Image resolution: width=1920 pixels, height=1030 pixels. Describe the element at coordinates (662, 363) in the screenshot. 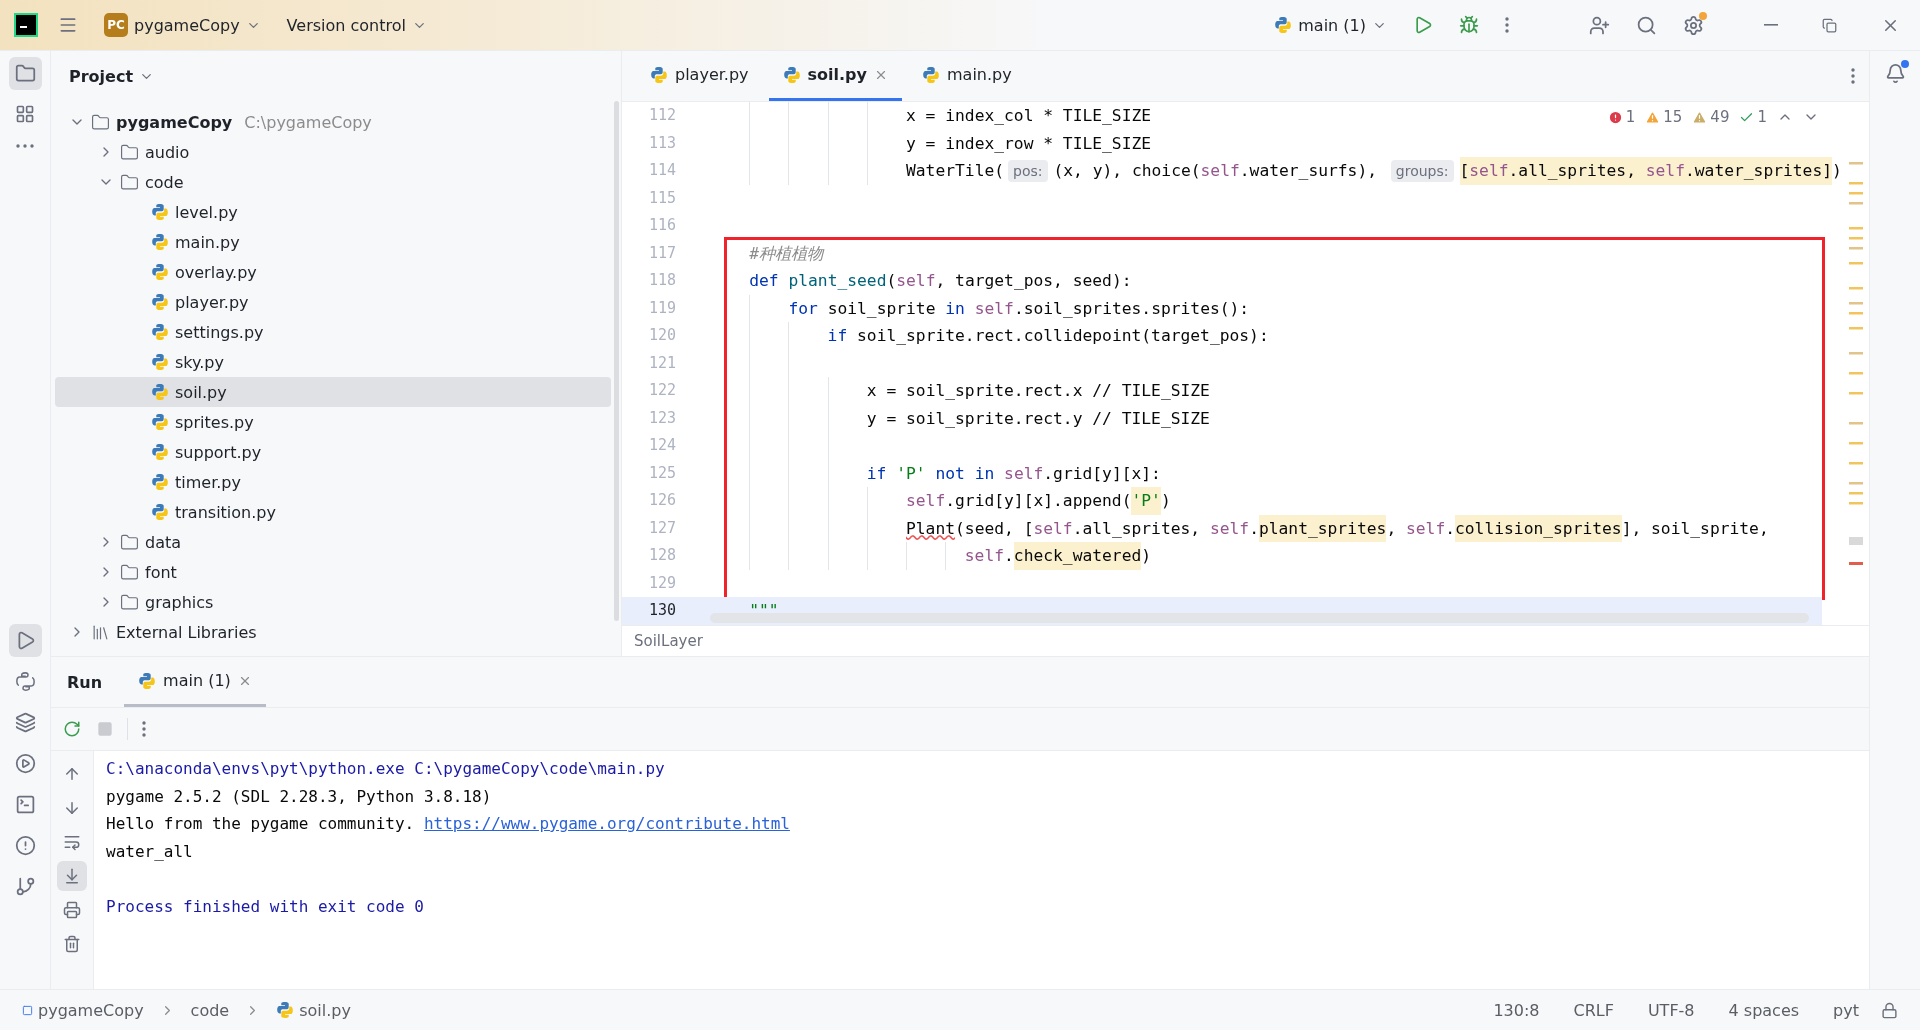

I see `line-number: 121` at that location.